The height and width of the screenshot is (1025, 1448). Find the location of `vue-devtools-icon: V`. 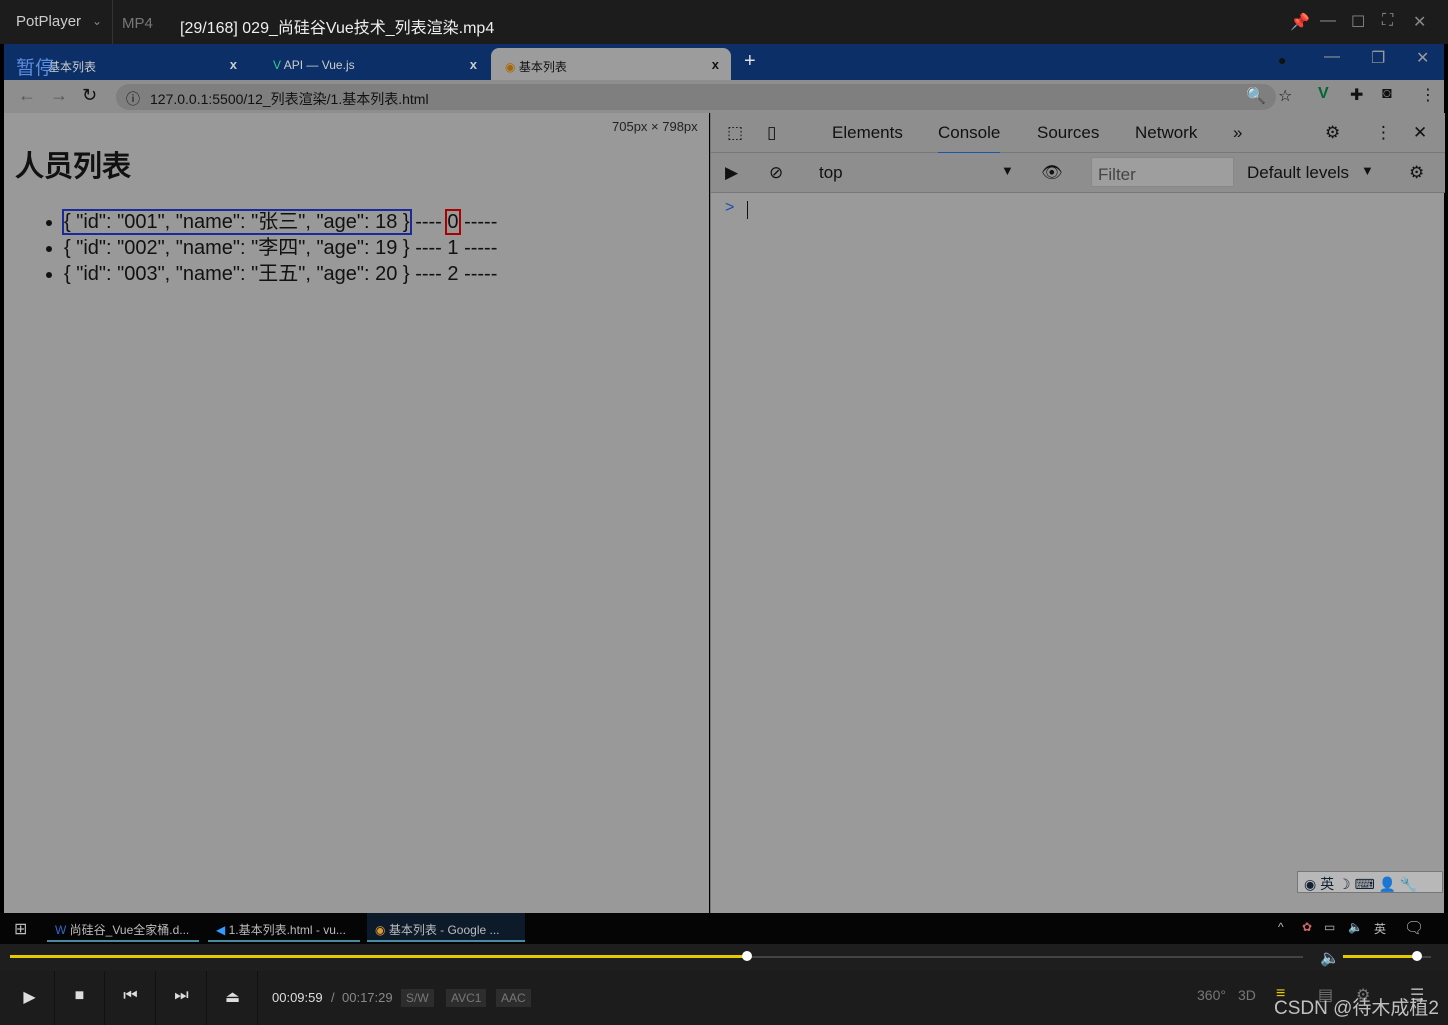

vue-devtools-icon: V is located at coordinates (1323, 94).